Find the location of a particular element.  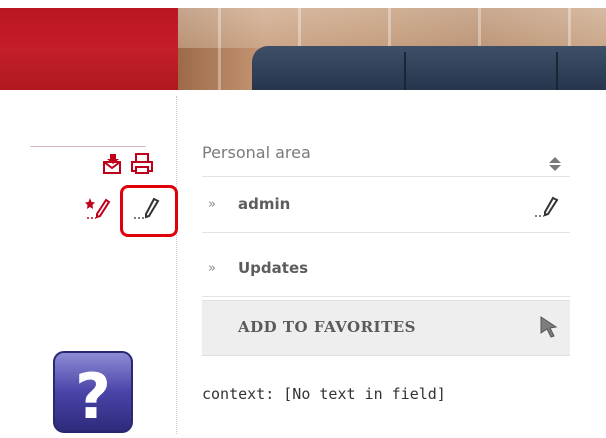

add-note-icon is located at coordinates (98, 208).